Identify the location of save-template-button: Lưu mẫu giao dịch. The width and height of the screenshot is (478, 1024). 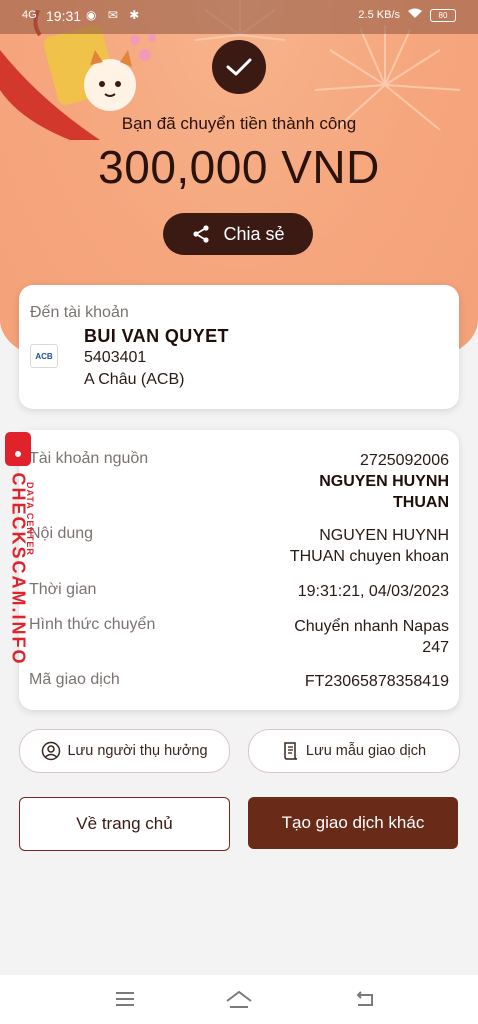
(354, 751).